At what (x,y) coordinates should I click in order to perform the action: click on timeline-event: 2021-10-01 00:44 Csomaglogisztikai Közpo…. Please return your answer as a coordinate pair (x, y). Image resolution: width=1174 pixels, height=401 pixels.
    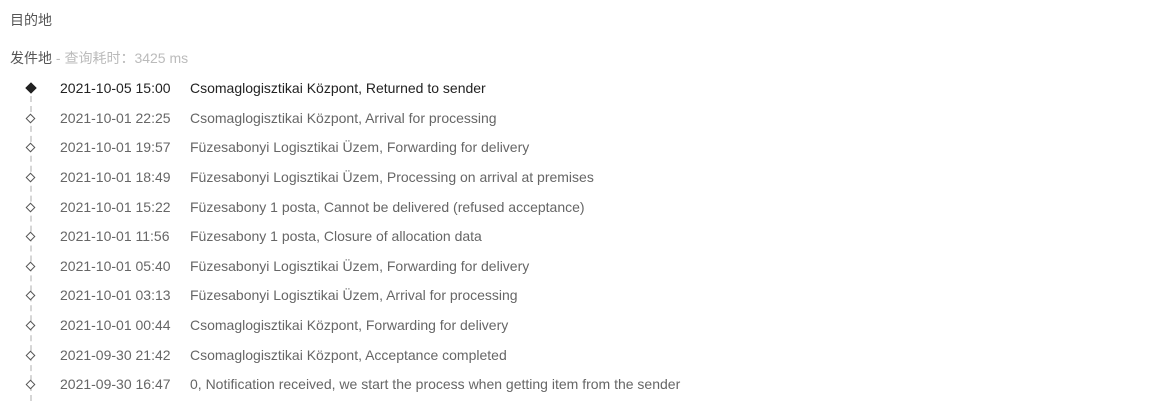
    Looking at the image, I should click on (587, 327).